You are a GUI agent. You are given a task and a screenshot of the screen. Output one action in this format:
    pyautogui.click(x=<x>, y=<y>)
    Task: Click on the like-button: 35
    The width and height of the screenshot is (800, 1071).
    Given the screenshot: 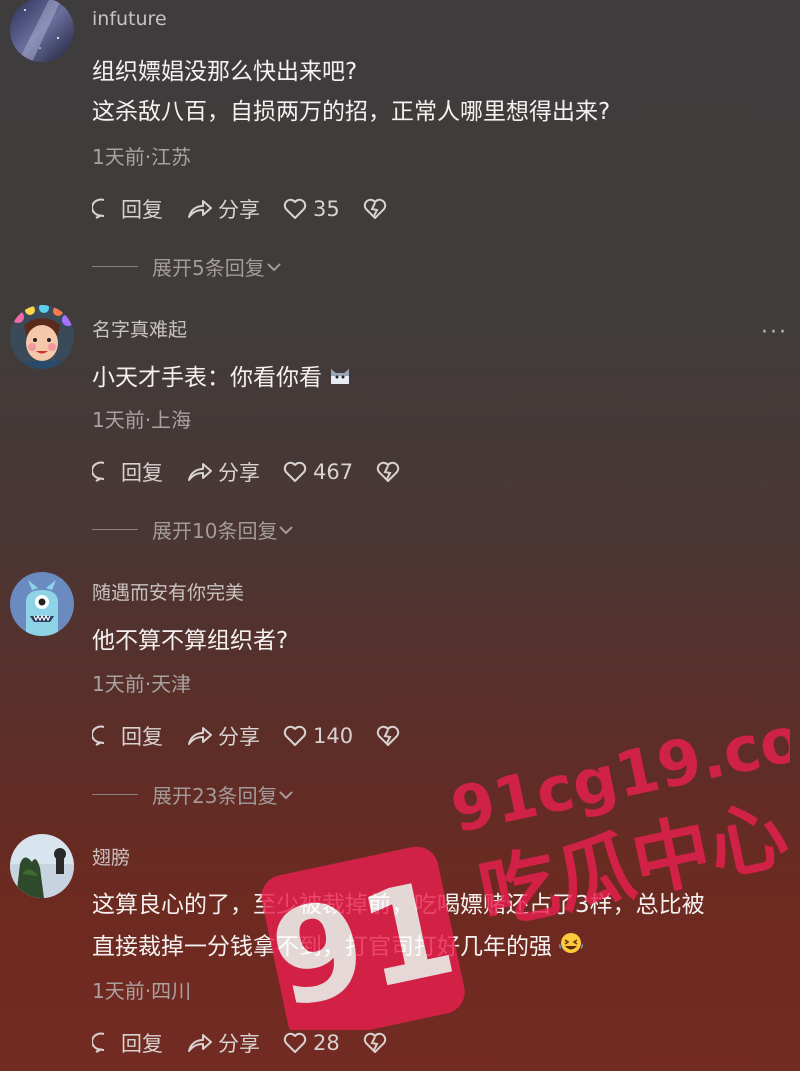 What is the action you would take?
    pyautogui.click(x=311, y=209)
    